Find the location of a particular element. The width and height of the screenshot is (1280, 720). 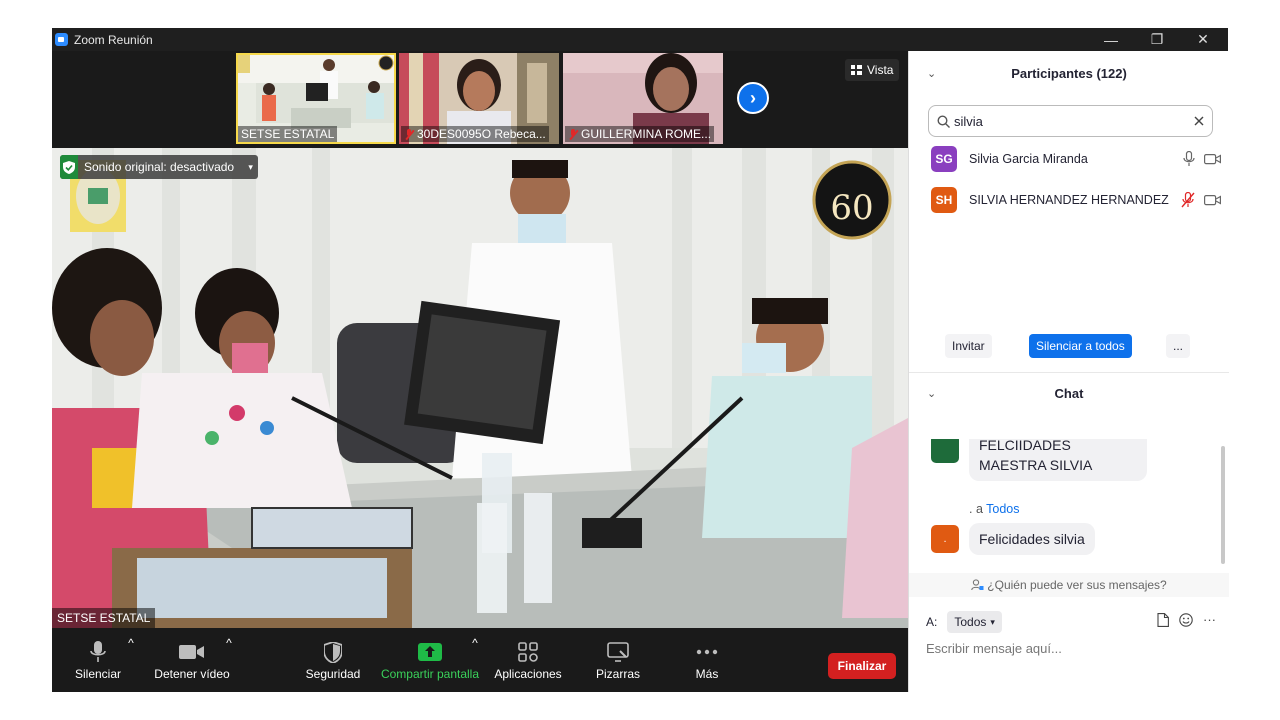

stop-video-button: Detener vídeo is located at coordinates (192, 660).